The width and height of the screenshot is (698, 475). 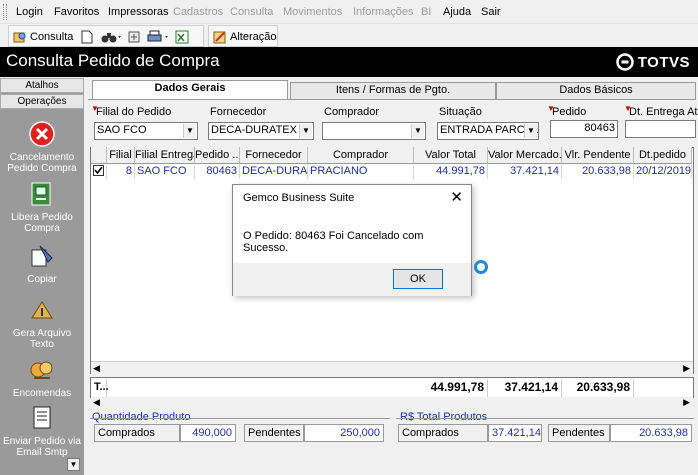 What do you see at coordinates (99, 155) in the screenshot?
I see `grid-header-select` at bounding box center [99, 155].